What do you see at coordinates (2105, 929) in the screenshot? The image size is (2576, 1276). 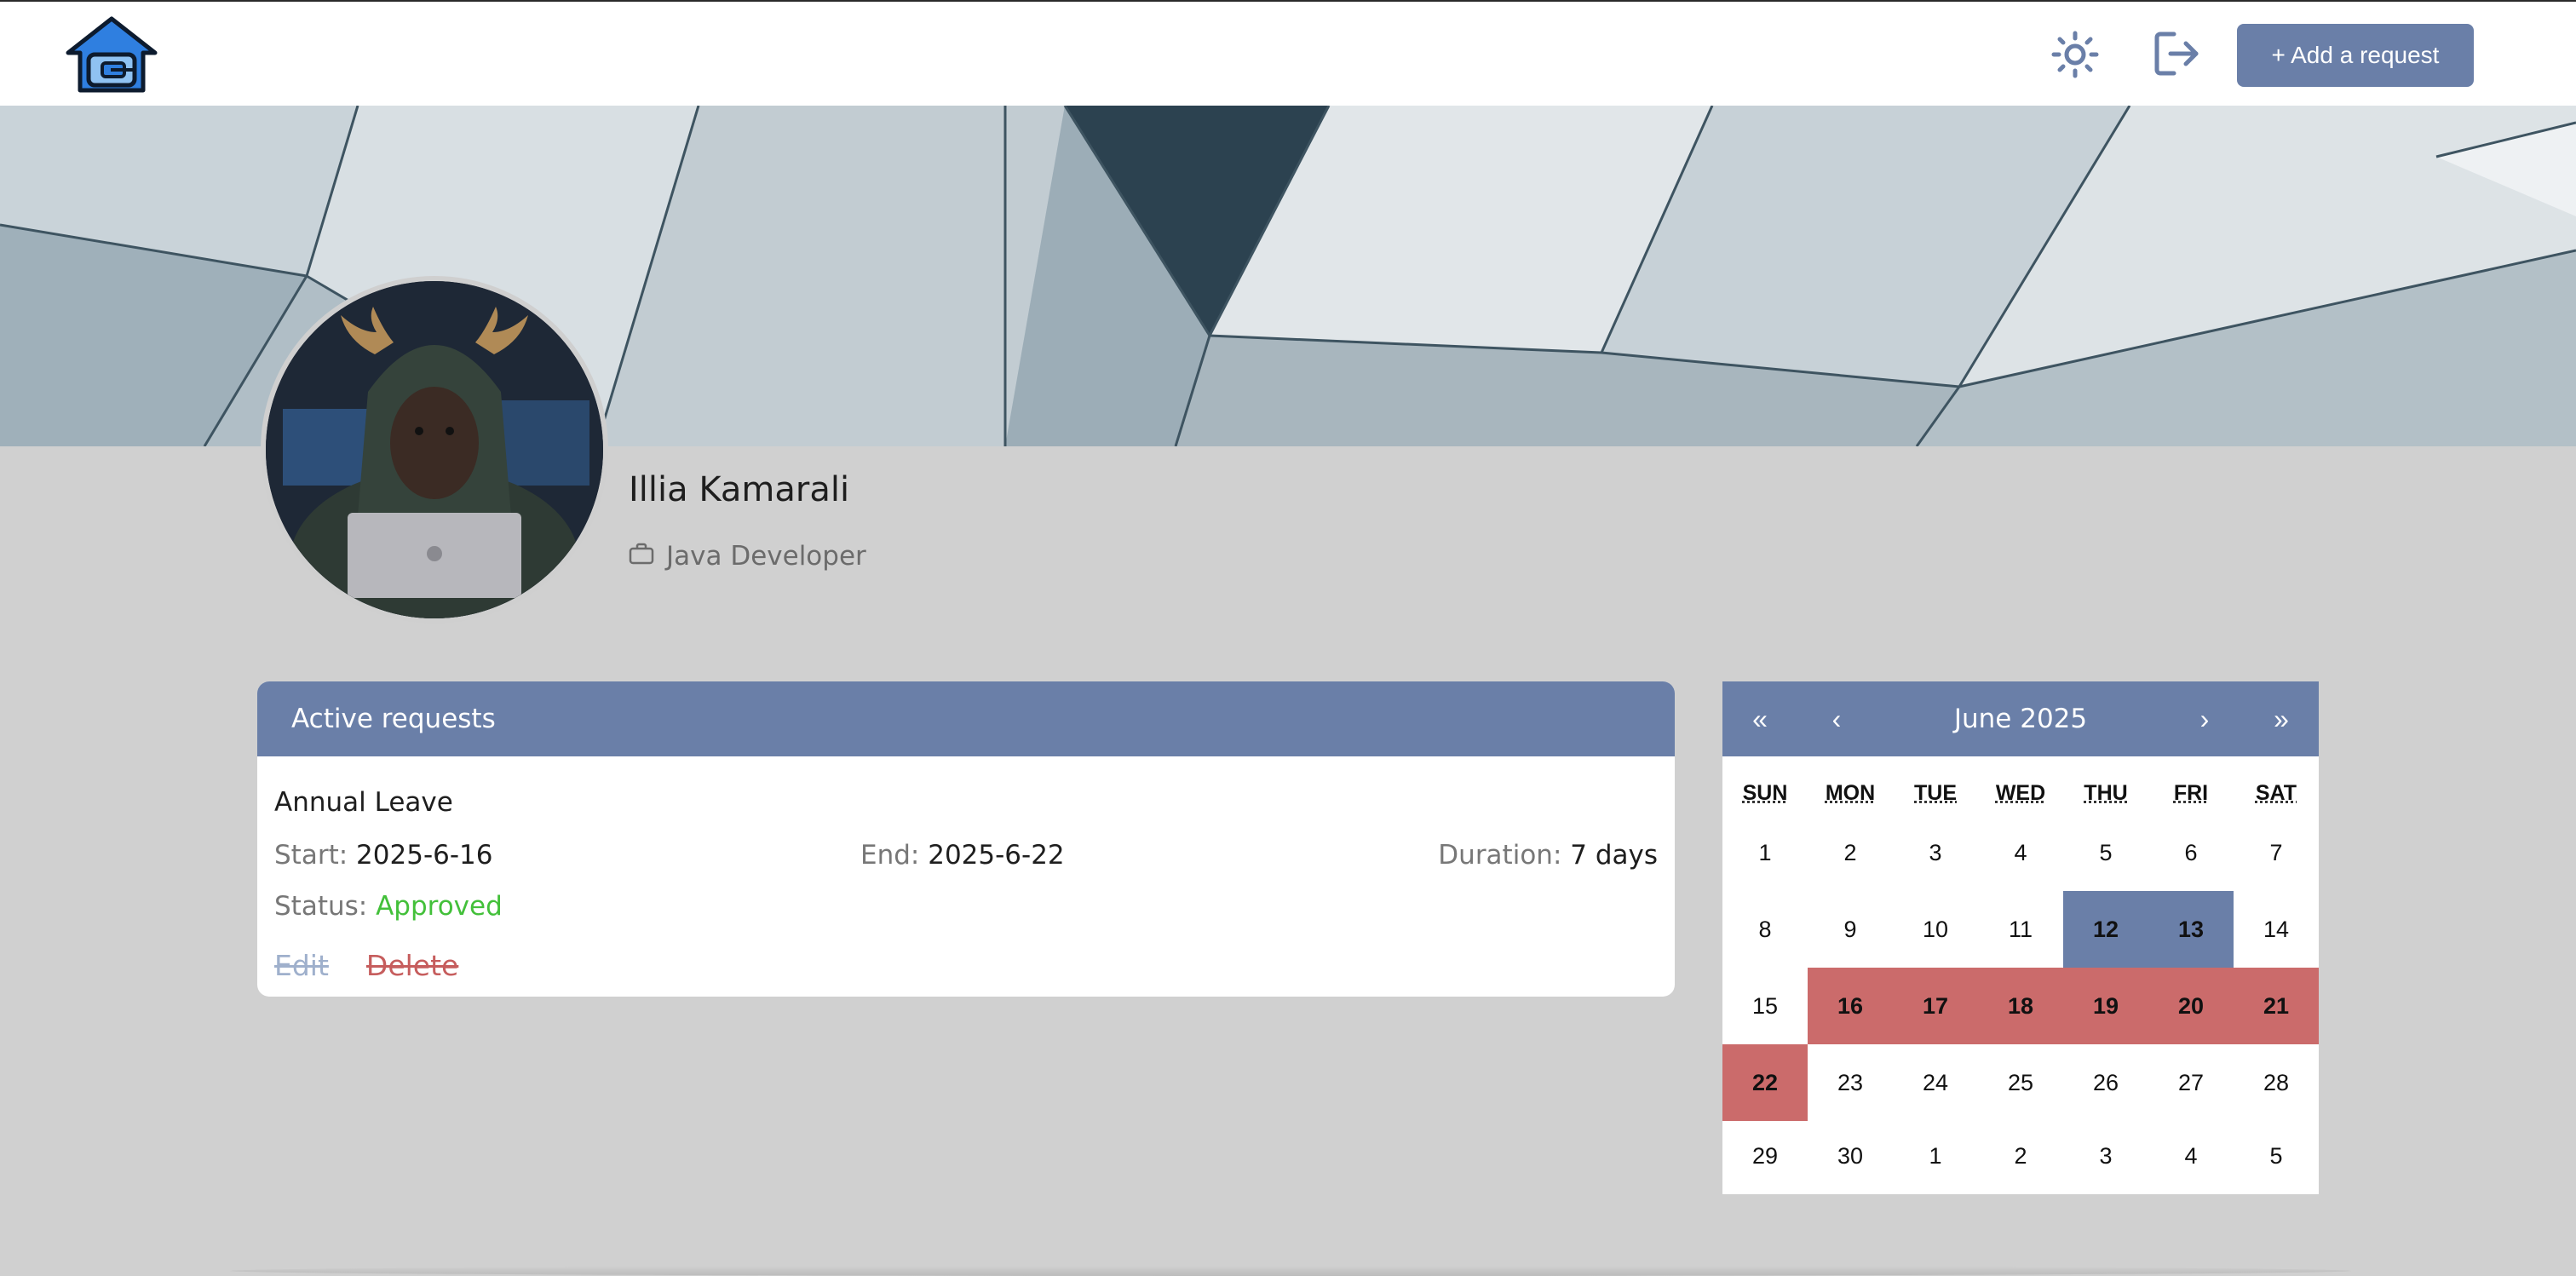 I see `calendar-day: 12` at bounding box center [2105, 929].